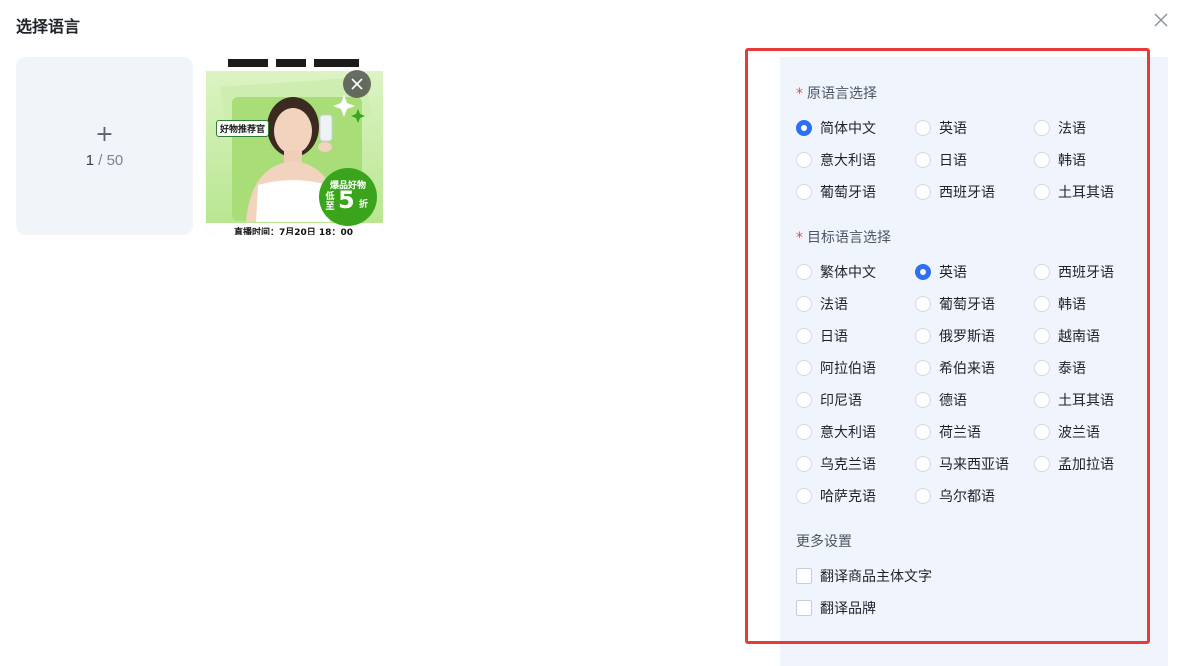  I want to click on target-language-option: 乌克兰语, so click(836, 464).